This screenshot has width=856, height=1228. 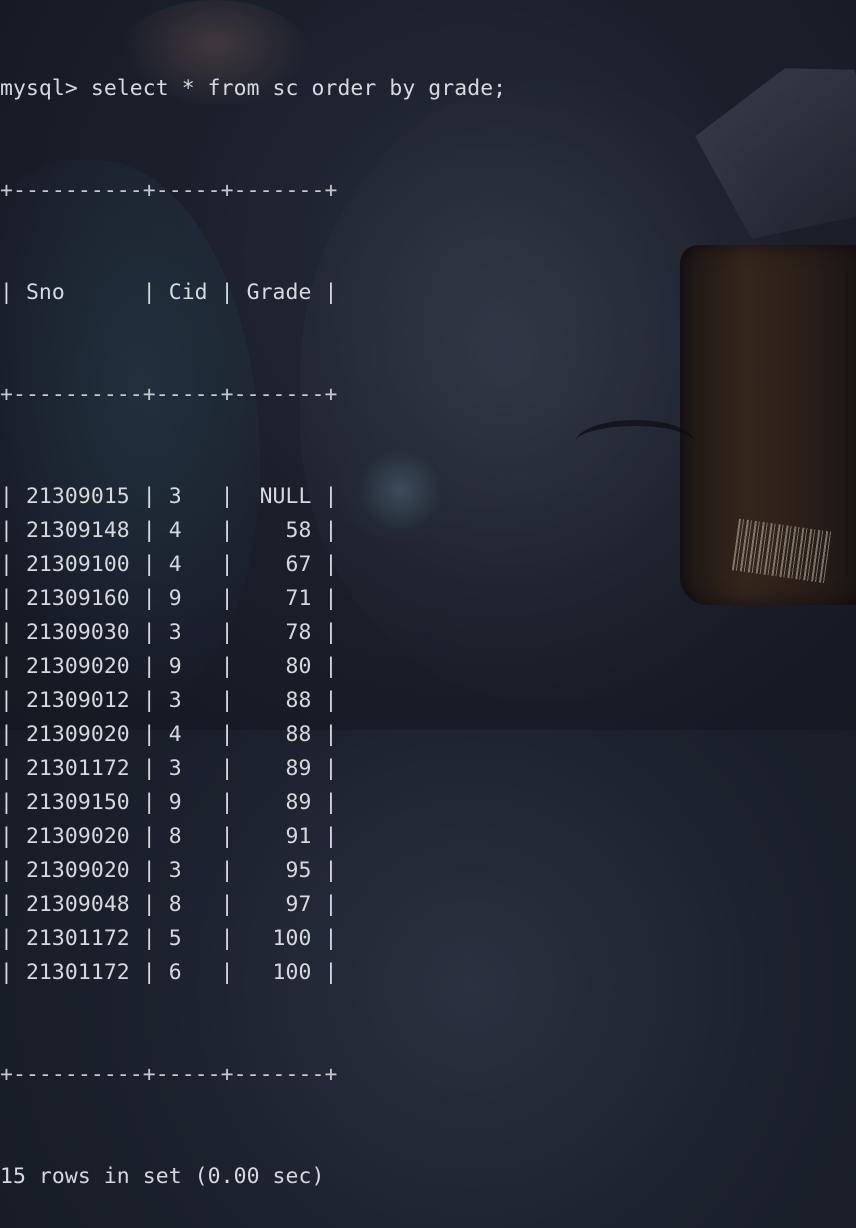 What do you see at coordinates (162, 1176) in the screenshot?
I see `result-status: 15 rows in set (0.00 sec)` at bounding box center [162, 1176].